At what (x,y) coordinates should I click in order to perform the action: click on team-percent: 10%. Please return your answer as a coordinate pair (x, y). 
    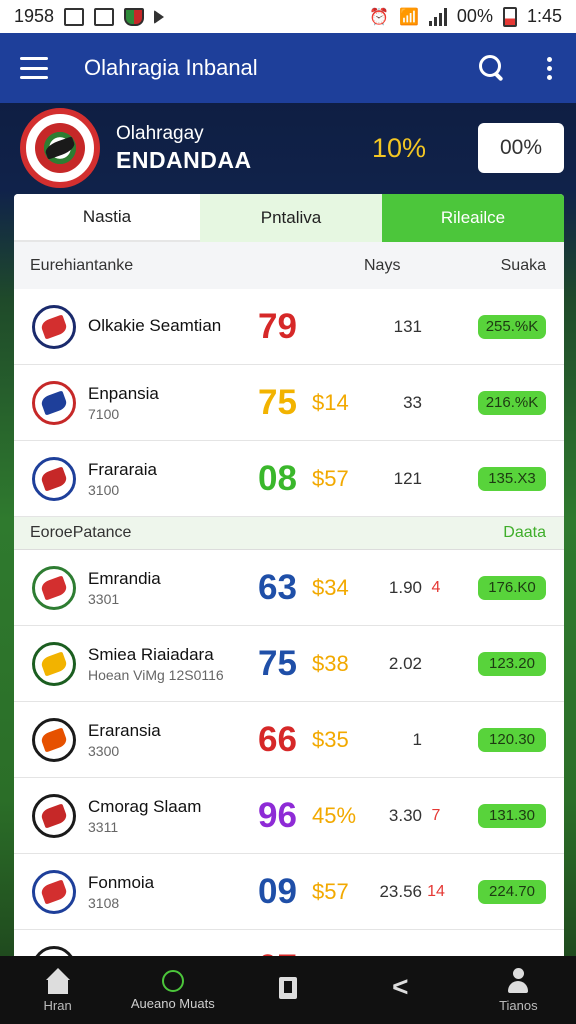
    Looking at the image, I should click on (398, 147).